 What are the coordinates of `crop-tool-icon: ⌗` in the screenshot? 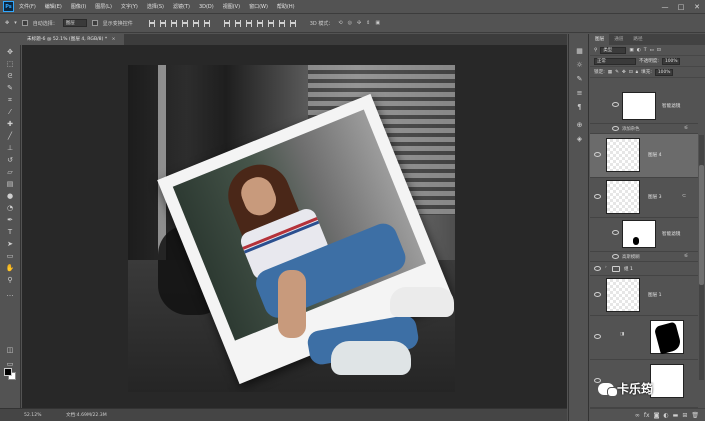 It's located at (10, 100).